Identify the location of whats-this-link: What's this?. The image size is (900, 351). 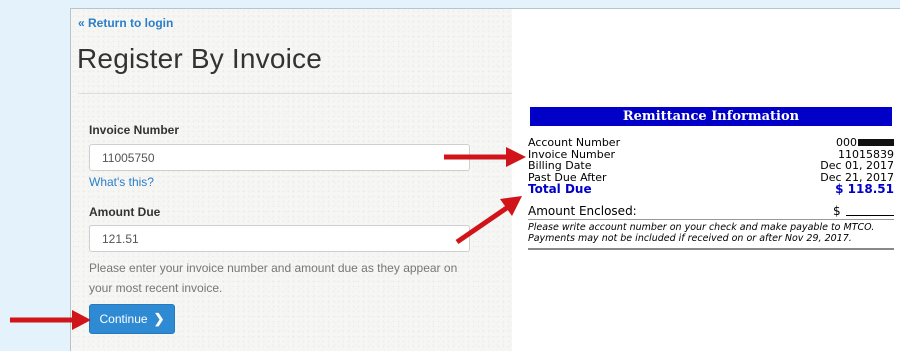
(121, 182).